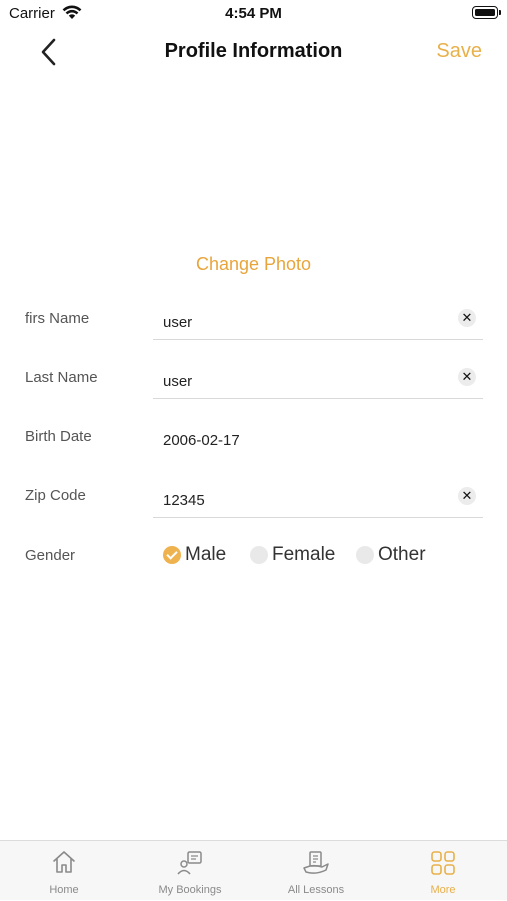 Image resolution: width=507 pixels, height=901 pixels. What do you see at coordinates (61, 377) in the screenshot?
I see `last-name-label: Last Name` at bounding box center [61, 377].